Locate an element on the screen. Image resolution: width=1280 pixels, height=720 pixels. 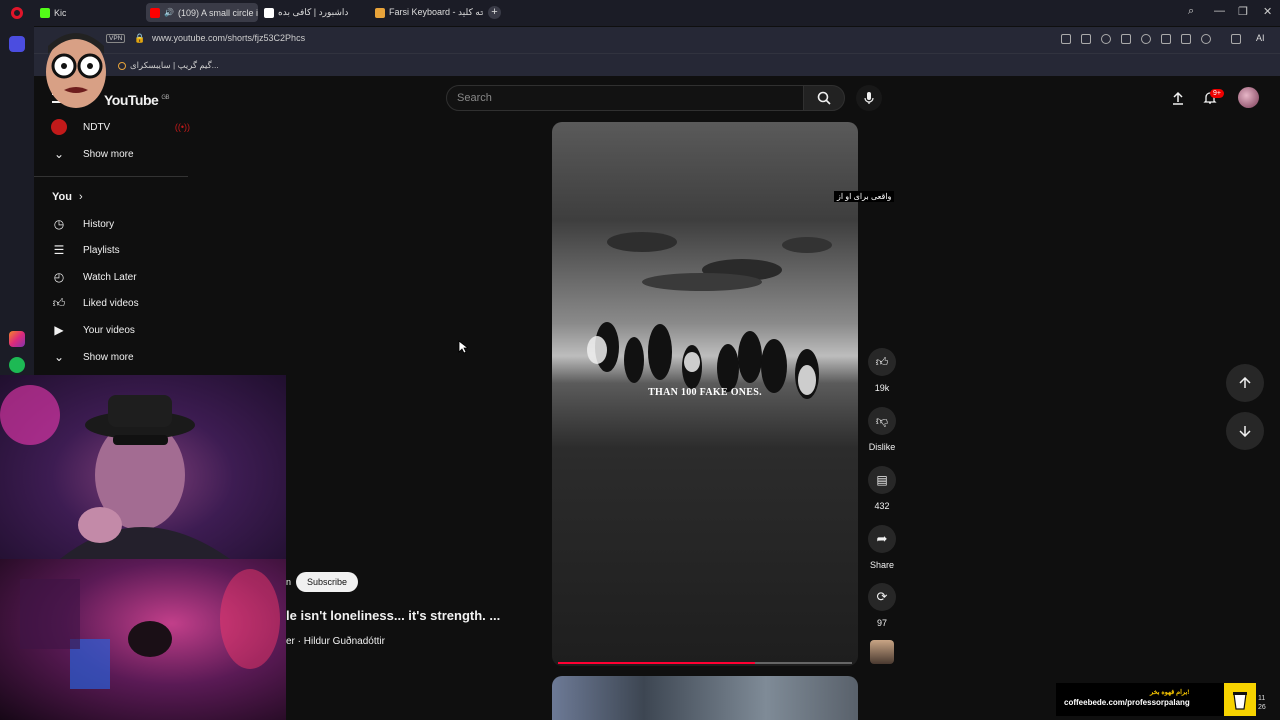
mouse-cursor-icon is located at coordinates (463, 347).